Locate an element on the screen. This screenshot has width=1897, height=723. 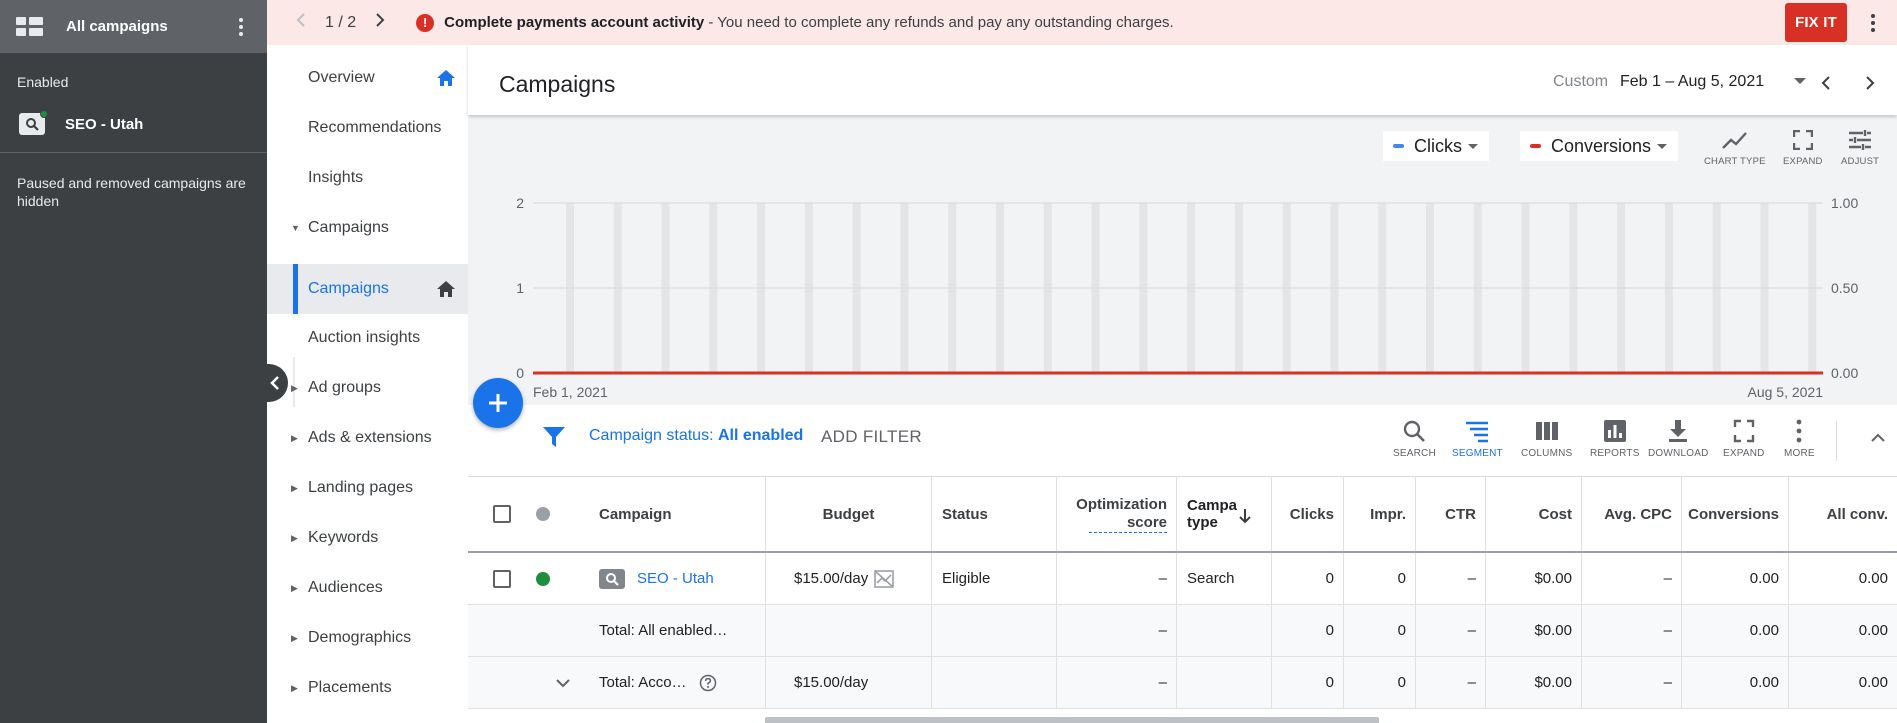
col-conversions: Conversions is located at coordinates (1734, 514).